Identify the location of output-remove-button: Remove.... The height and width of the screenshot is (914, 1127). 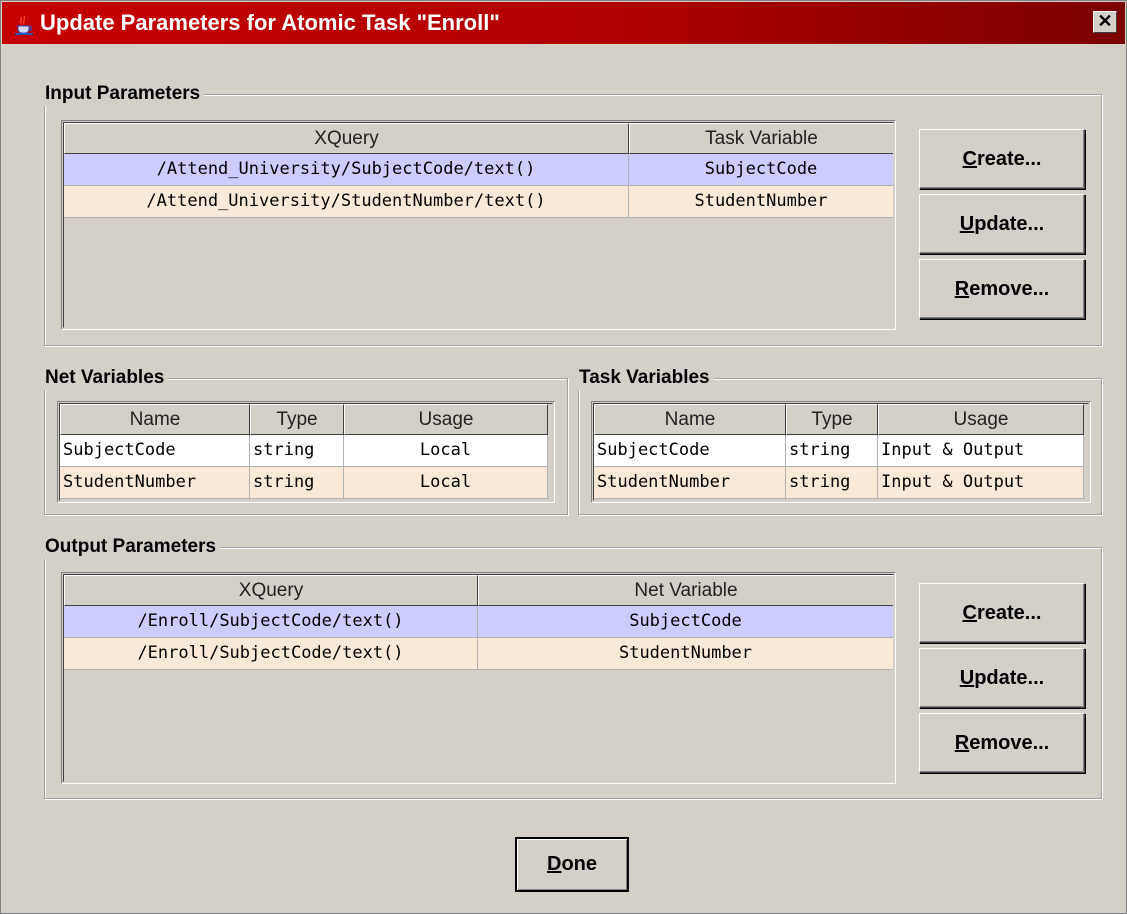
(1002, 743).